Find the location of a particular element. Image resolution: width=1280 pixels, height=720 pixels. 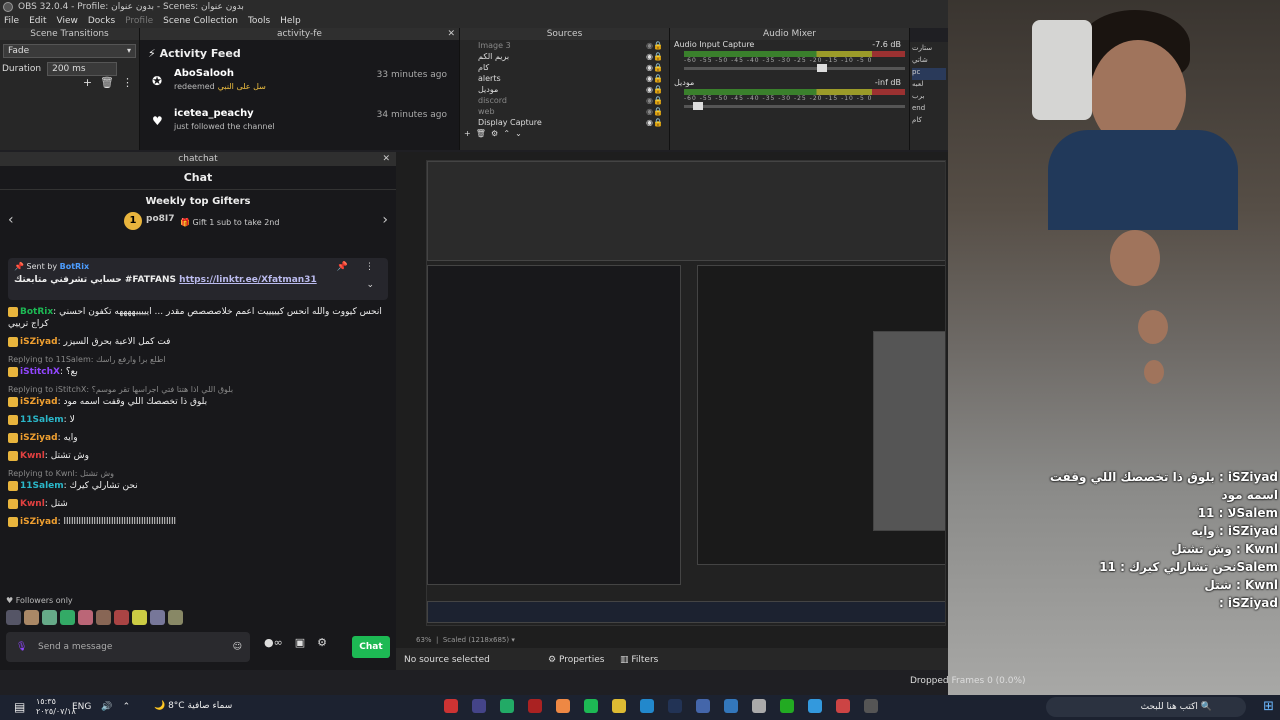

scene-item: لعبه is located at coordinates (929, 86).